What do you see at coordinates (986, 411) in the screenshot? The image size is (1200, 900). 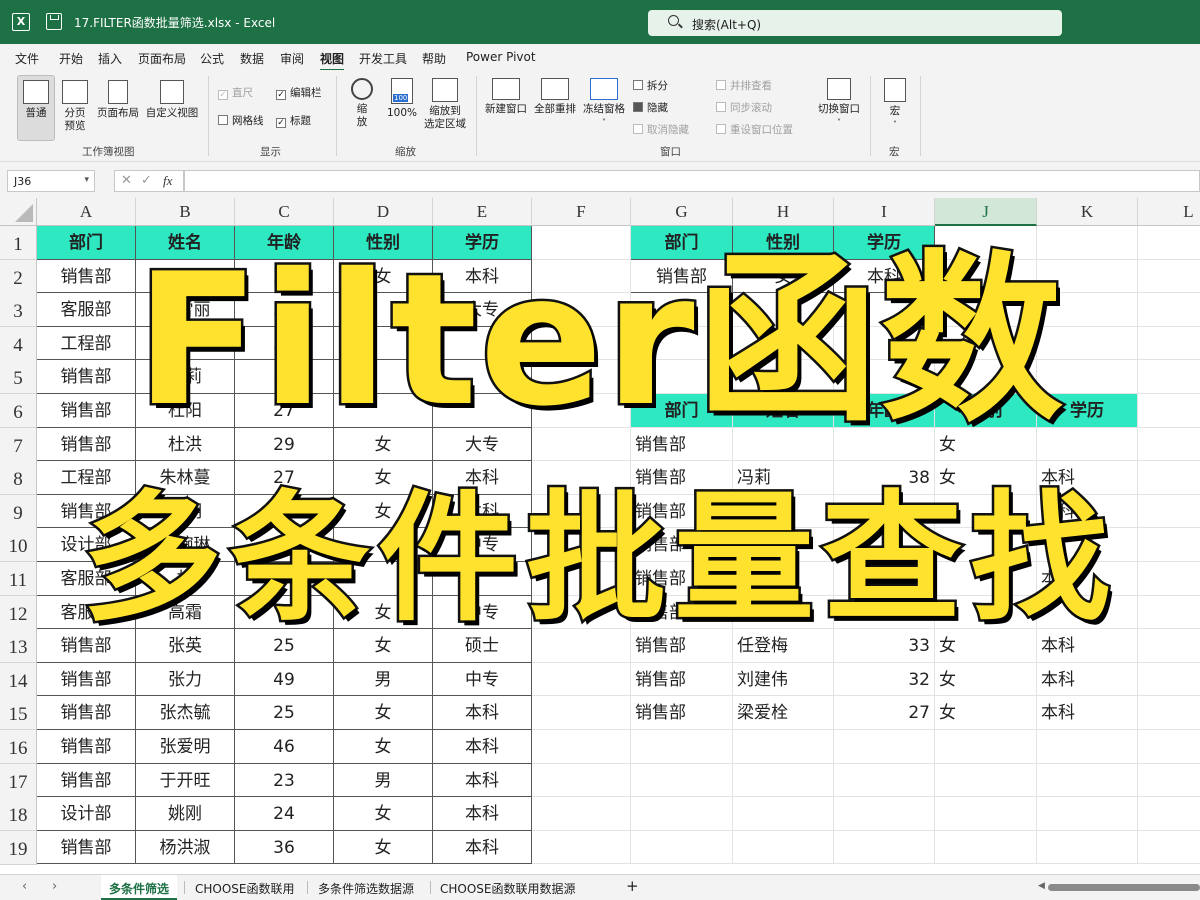 I see `result-header-cell: 性别` at bounding box center [986, 411].